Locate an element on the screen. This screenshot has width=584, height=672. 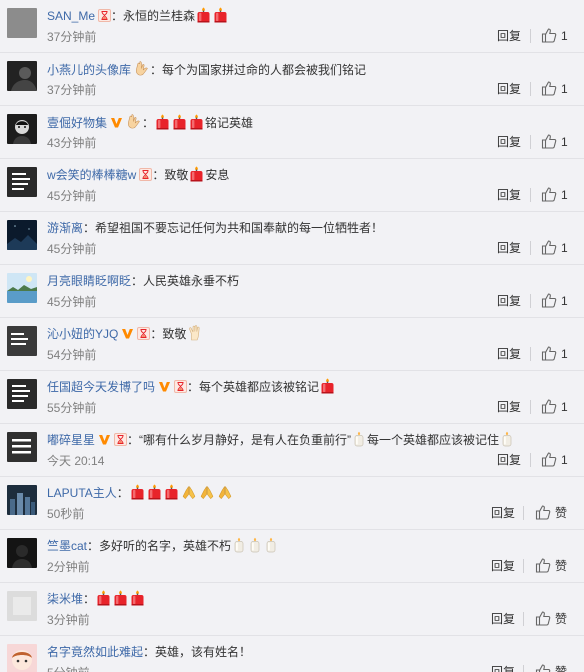
username-link: 竺墨cat is located at coordinates (67, 546).